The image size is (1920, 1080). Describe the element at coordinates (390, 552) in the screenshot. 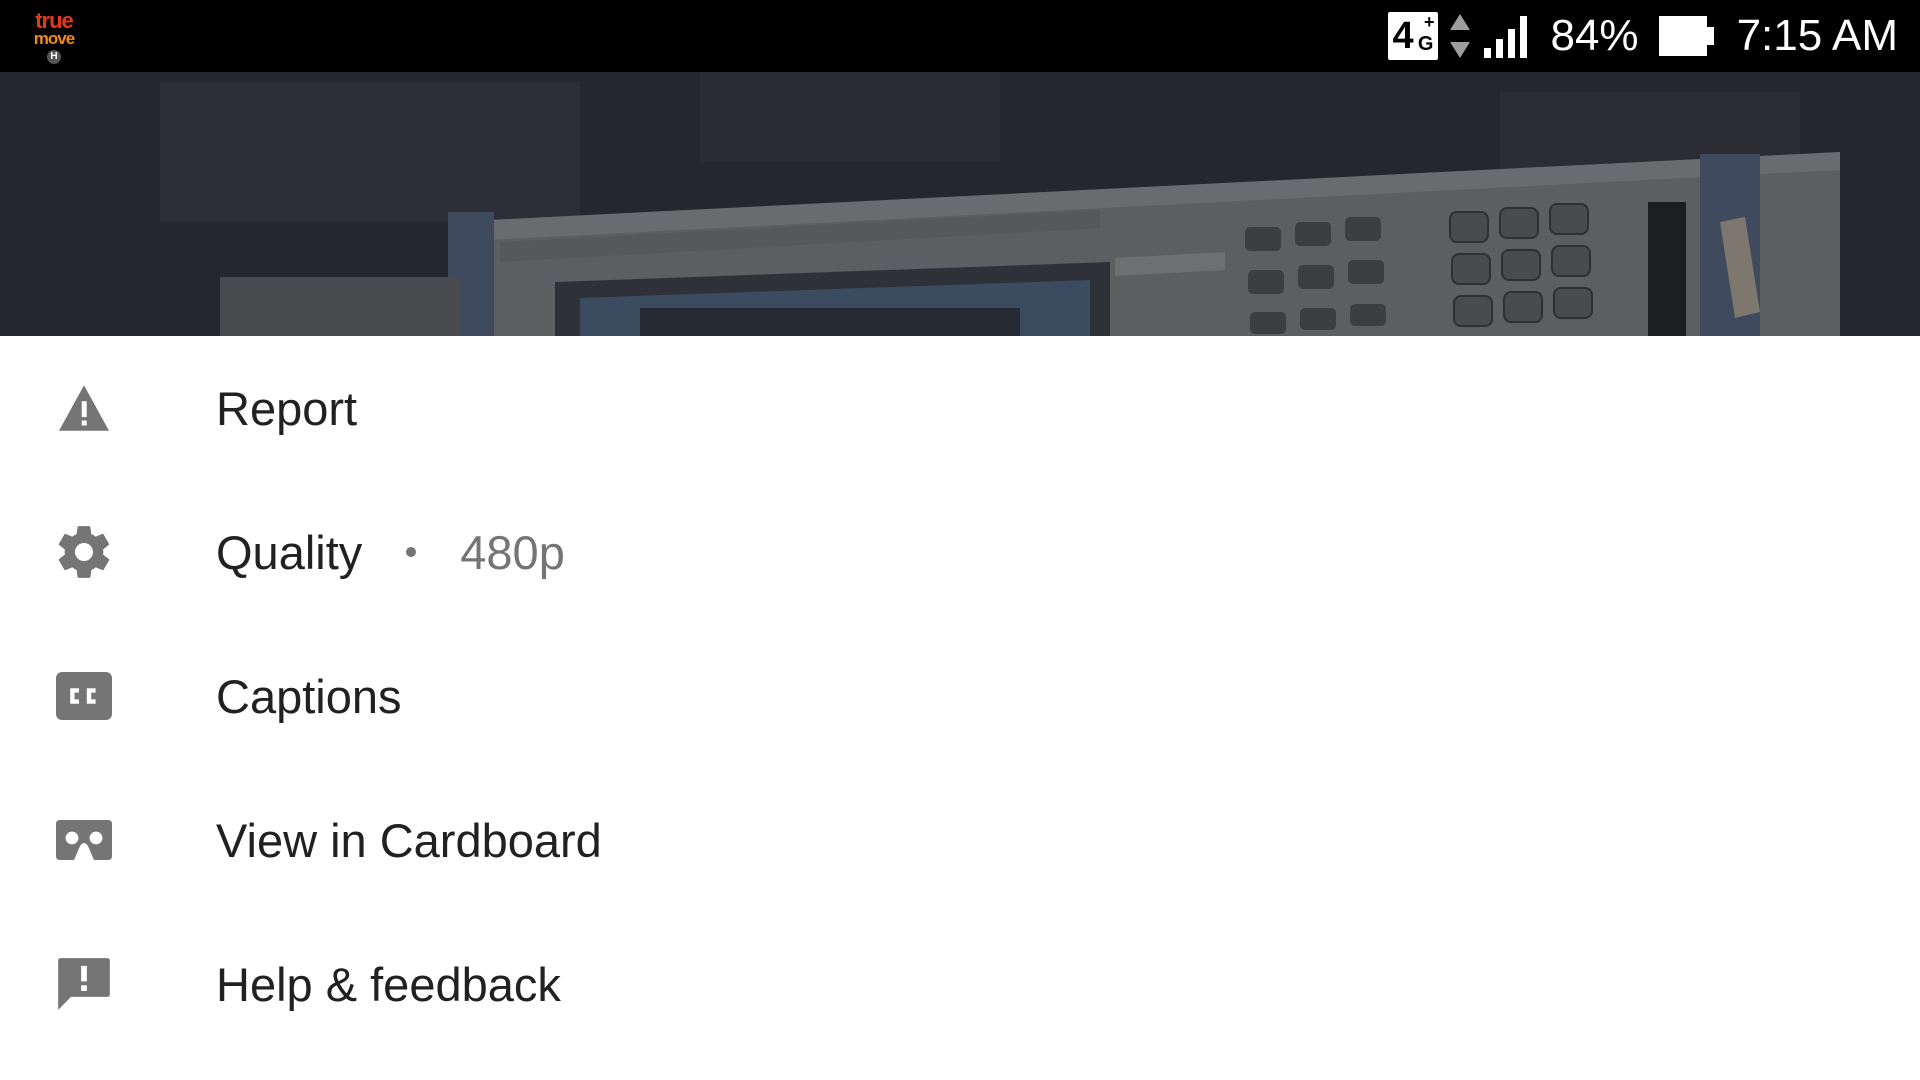

I see `menu-item-quality-text: Quality 480p` at that location.